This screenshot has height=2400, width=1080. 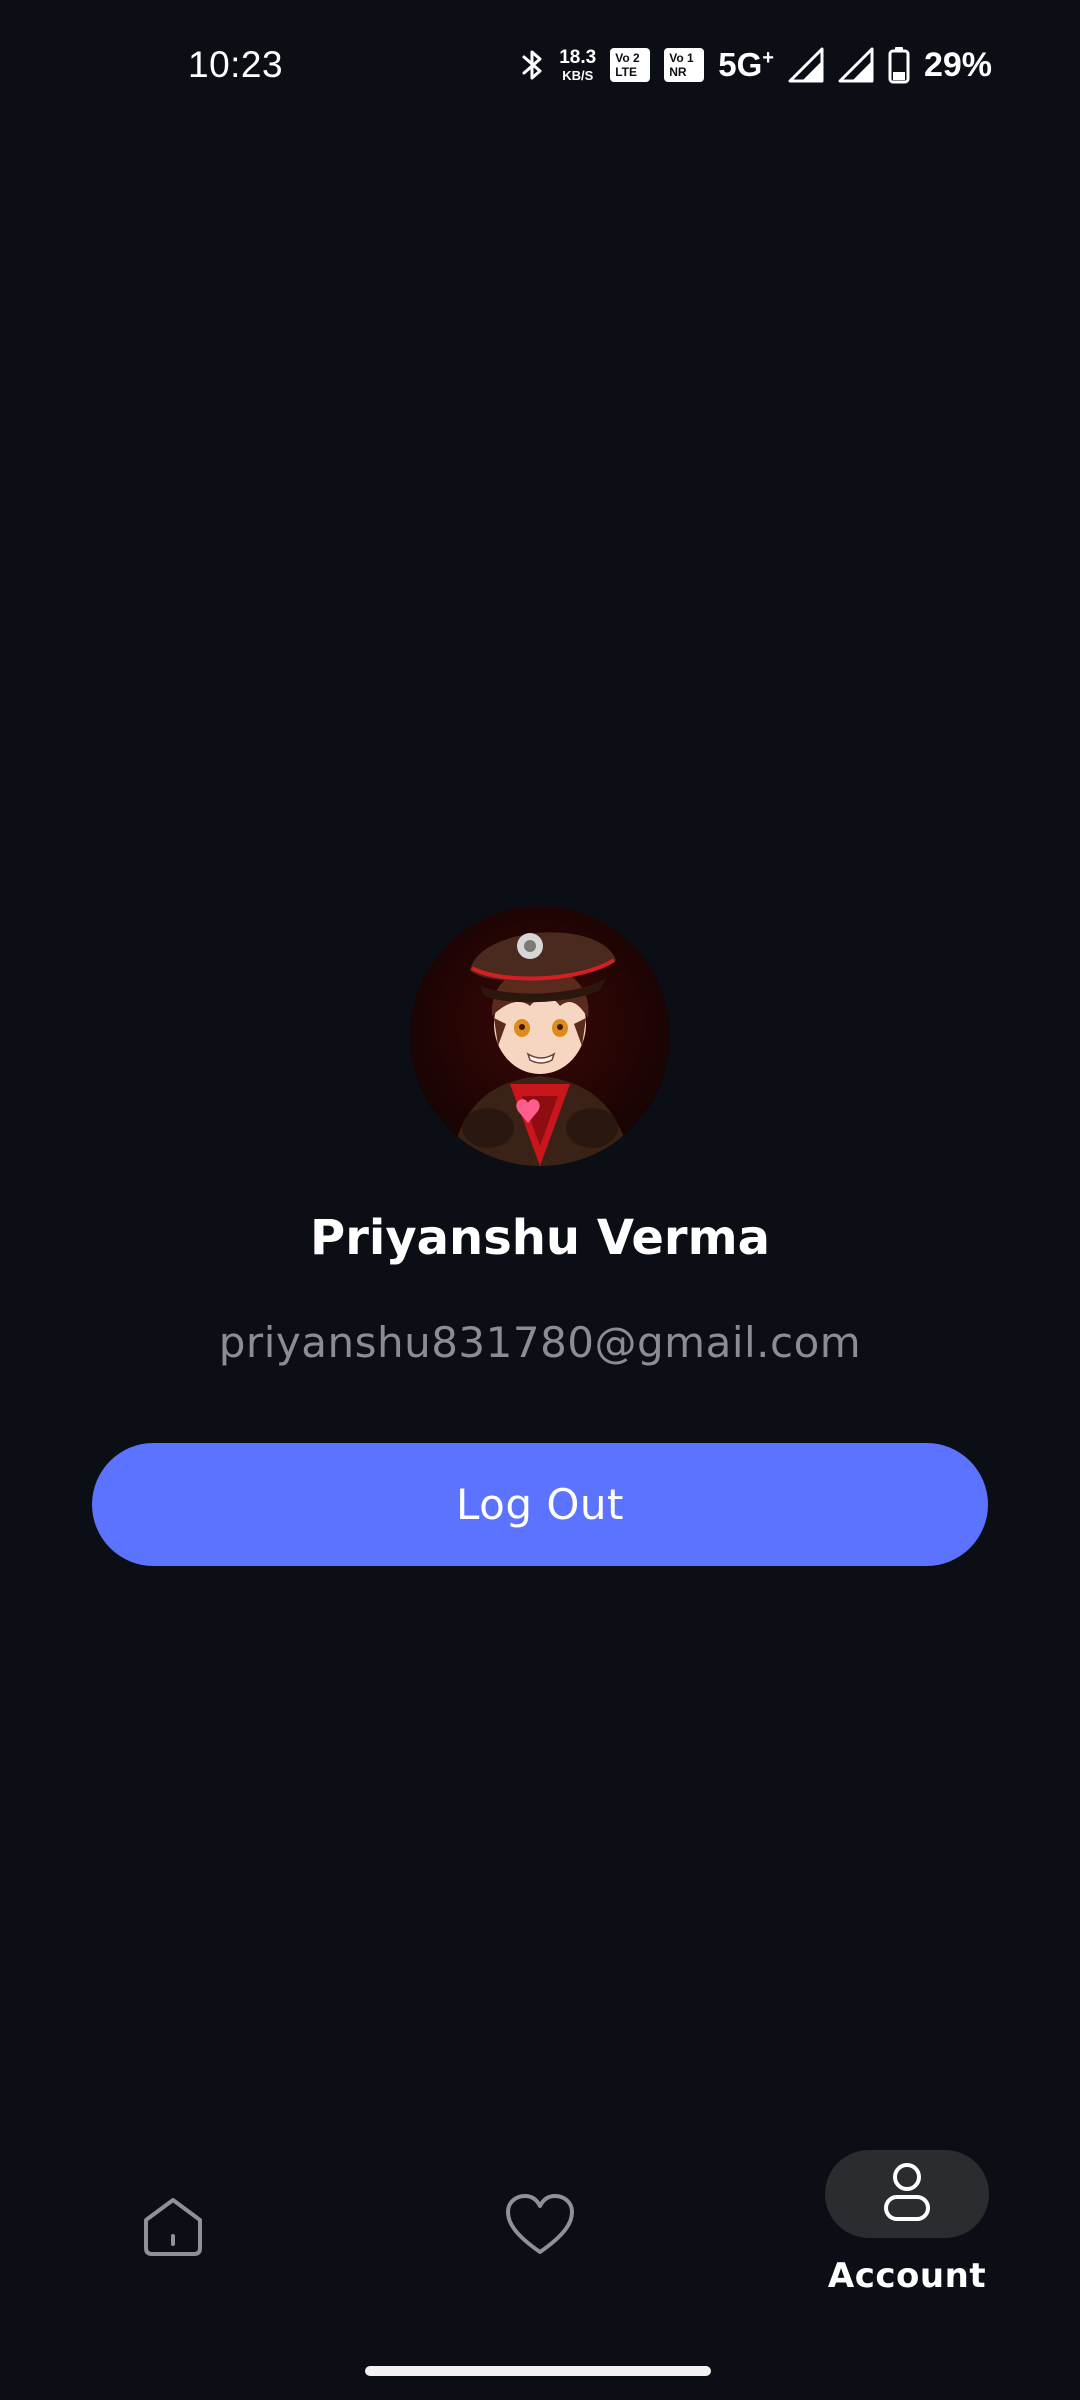 What do you see at coordinates (690, 58) in the screenshot?
I see `volte-sim1-num: 1` at bounding box center [690, 58].